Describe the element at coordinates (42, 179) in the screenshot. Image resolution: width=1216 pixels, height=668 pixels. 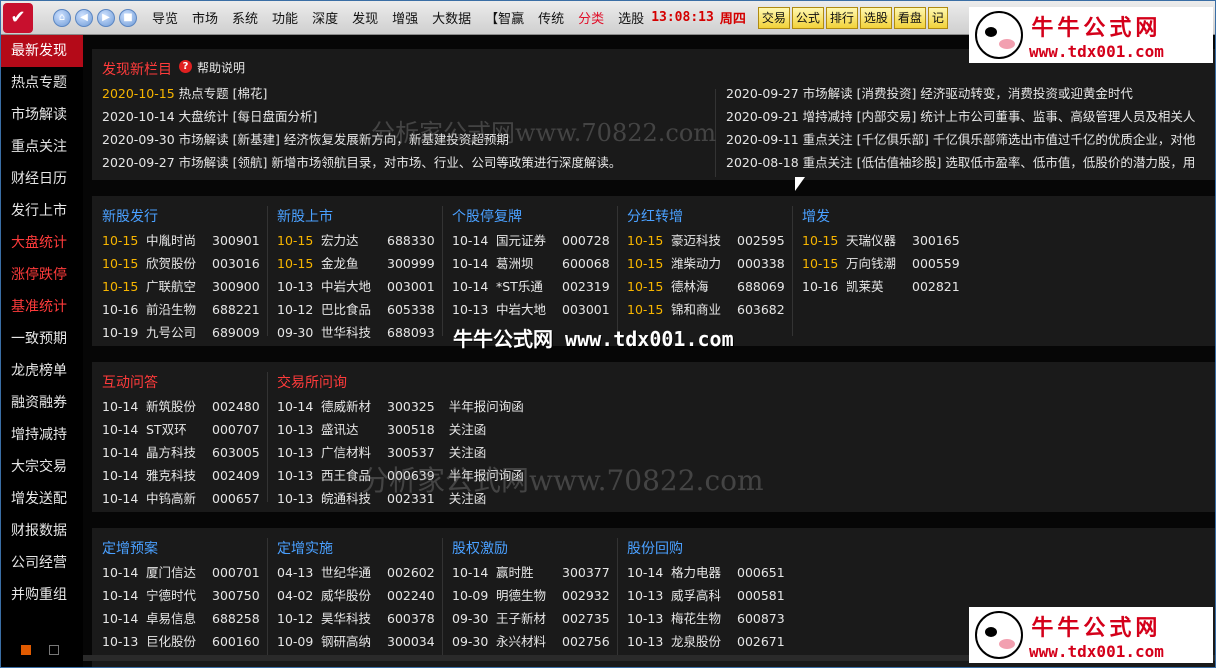
I see `sidebar-item: 财经日历` at that location.